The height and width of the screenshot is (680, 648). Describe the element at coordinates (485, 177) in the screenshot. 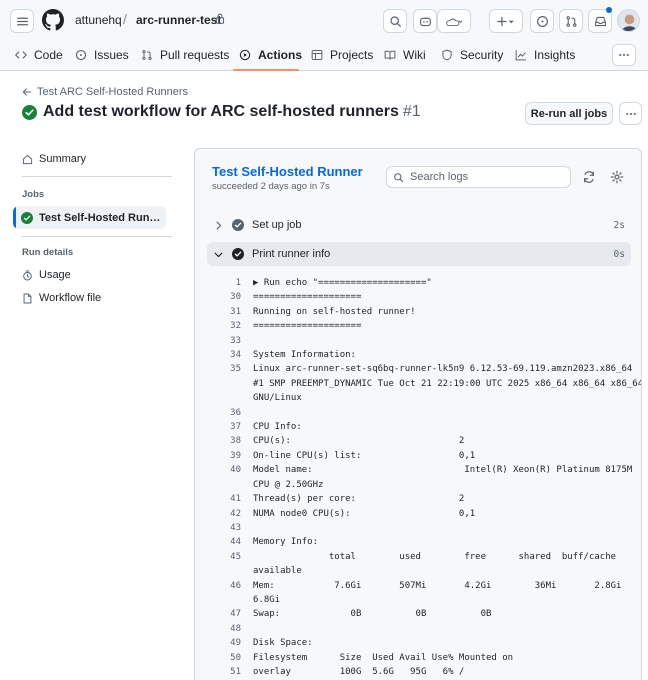

I see `search-logs-input` at that location.